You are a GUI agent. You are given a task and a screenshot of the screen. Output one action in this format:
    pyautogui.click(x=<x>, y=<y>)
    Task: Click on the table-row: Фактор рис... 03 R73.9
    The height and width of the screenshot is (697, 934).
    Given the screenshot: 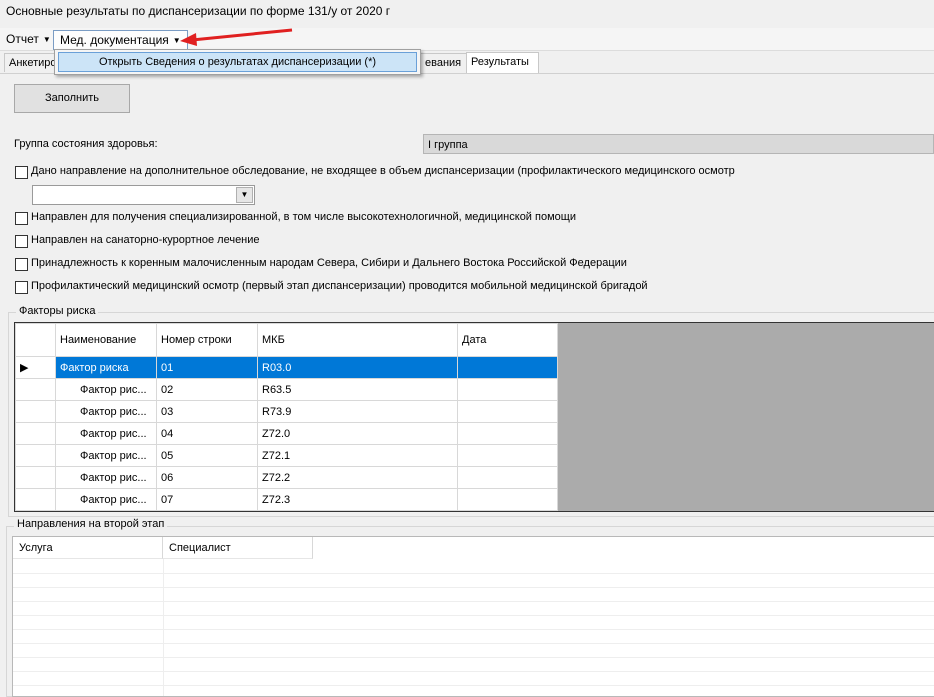 What is the action you would take?
    pyautogui.click(x=286, y=411)
    